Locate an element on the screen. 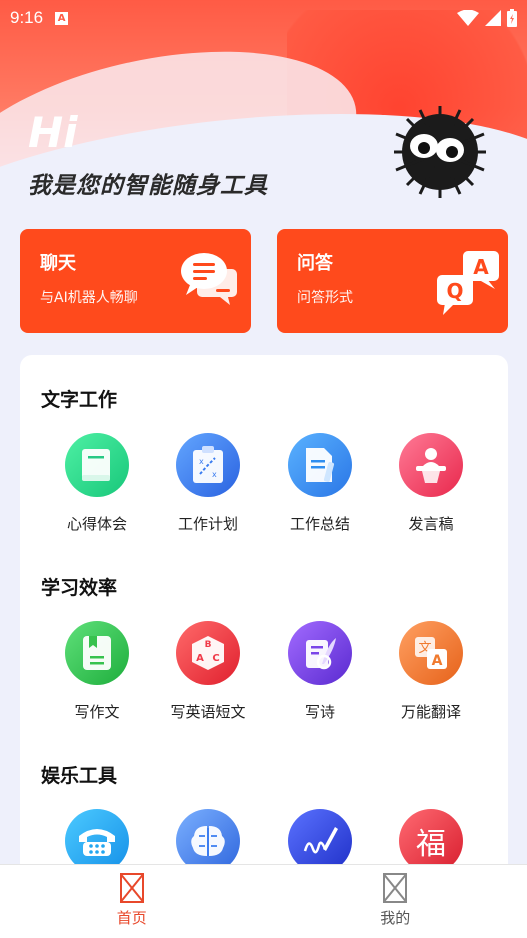 Image resolution: width=527 pixels, height=938 pixels. status-time: 9:16 is located at coordinates (27, 17).